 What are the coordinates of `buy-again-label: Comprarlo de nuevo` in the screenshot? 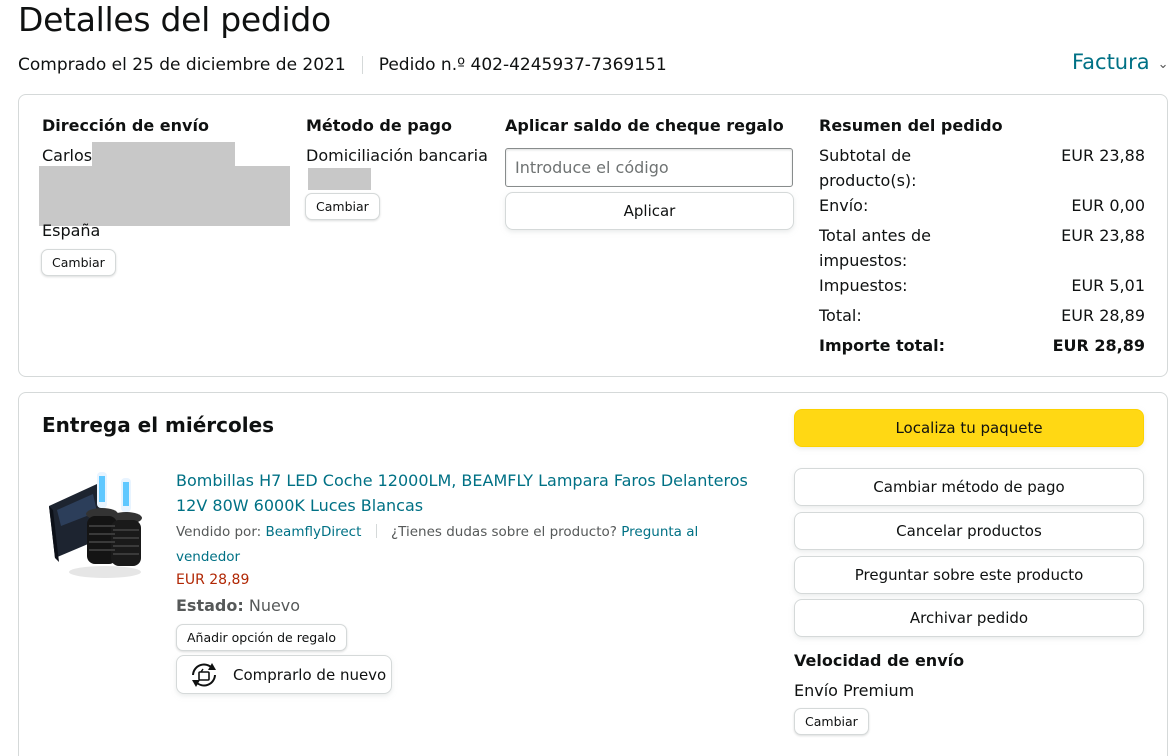 It's located at (310, 674).